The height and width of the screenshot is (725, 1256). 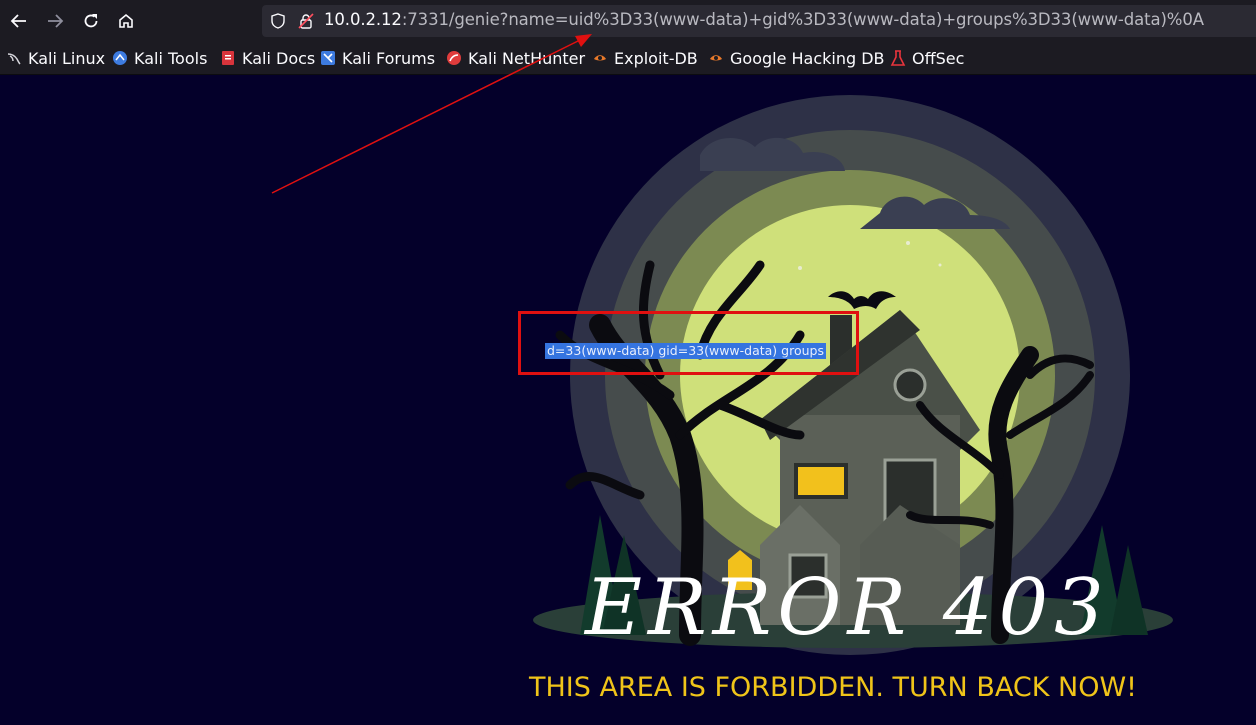 I want to click on annotation-arrow, so click(x=431, y=114).